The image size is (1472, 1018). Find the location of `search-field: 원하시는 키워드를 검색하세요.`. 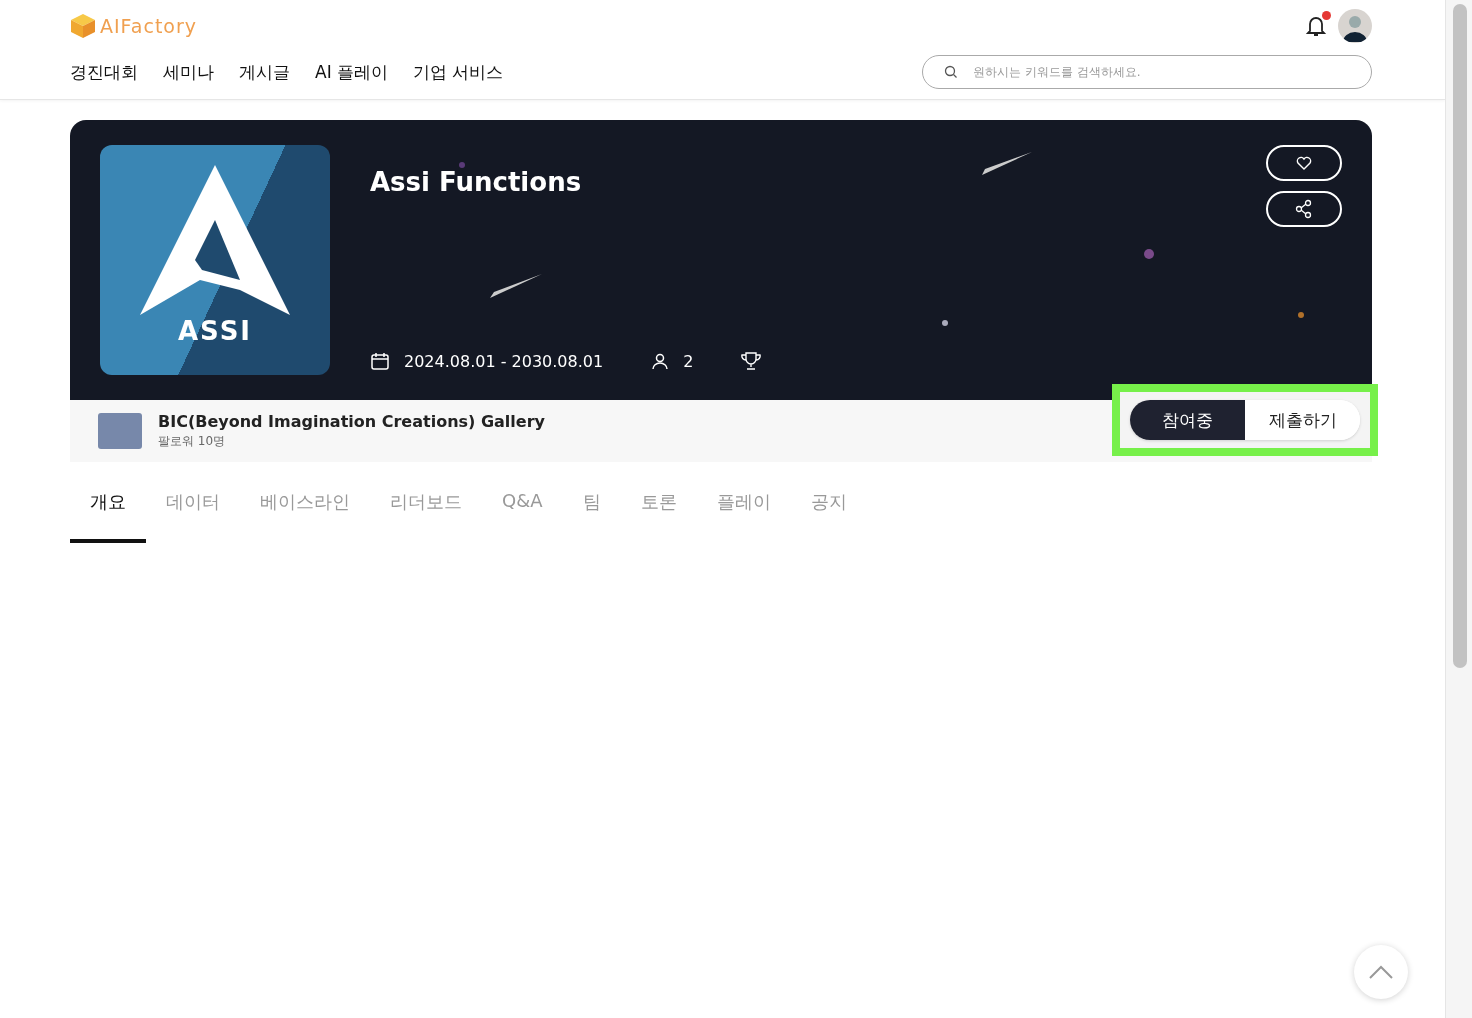

search-field: 원하시는 키워드를 검색하세요. is located at coordinates (1147, 72).